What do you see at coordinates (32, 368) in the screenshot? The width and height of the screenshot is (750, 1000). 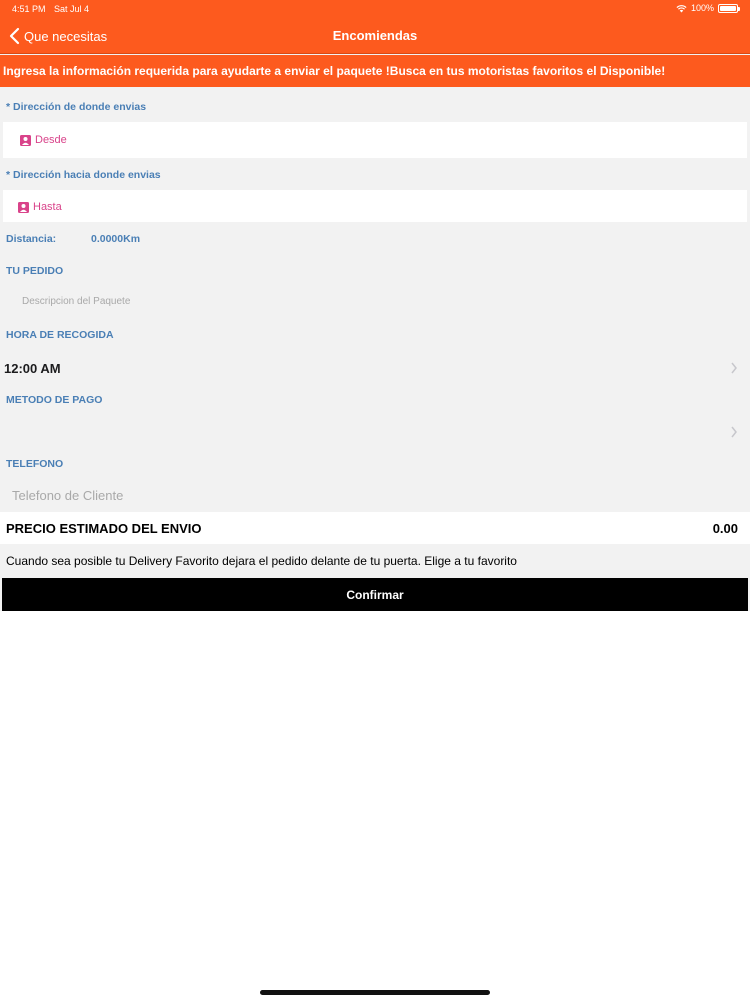 I see `pickup-time-value: 12:00 AM` at bounding box center [32, 368].